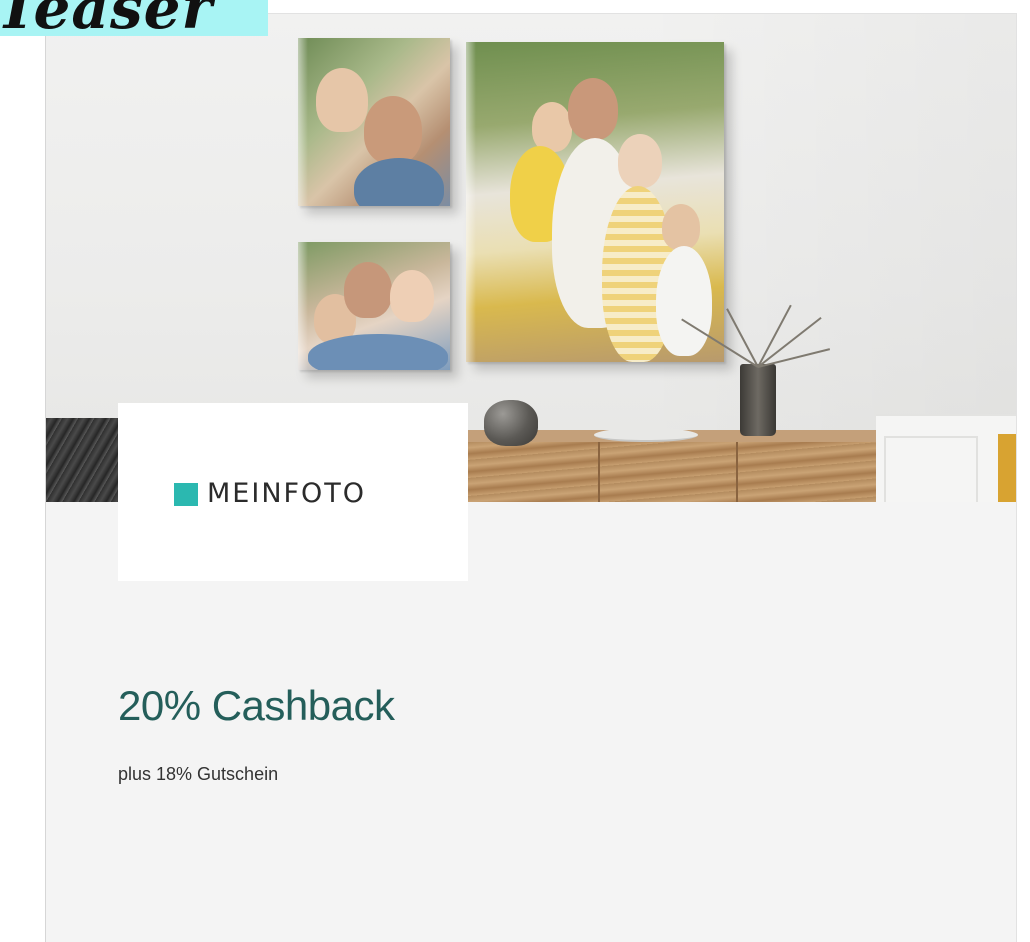  I want to click on wall-panel, so click(931, 469).